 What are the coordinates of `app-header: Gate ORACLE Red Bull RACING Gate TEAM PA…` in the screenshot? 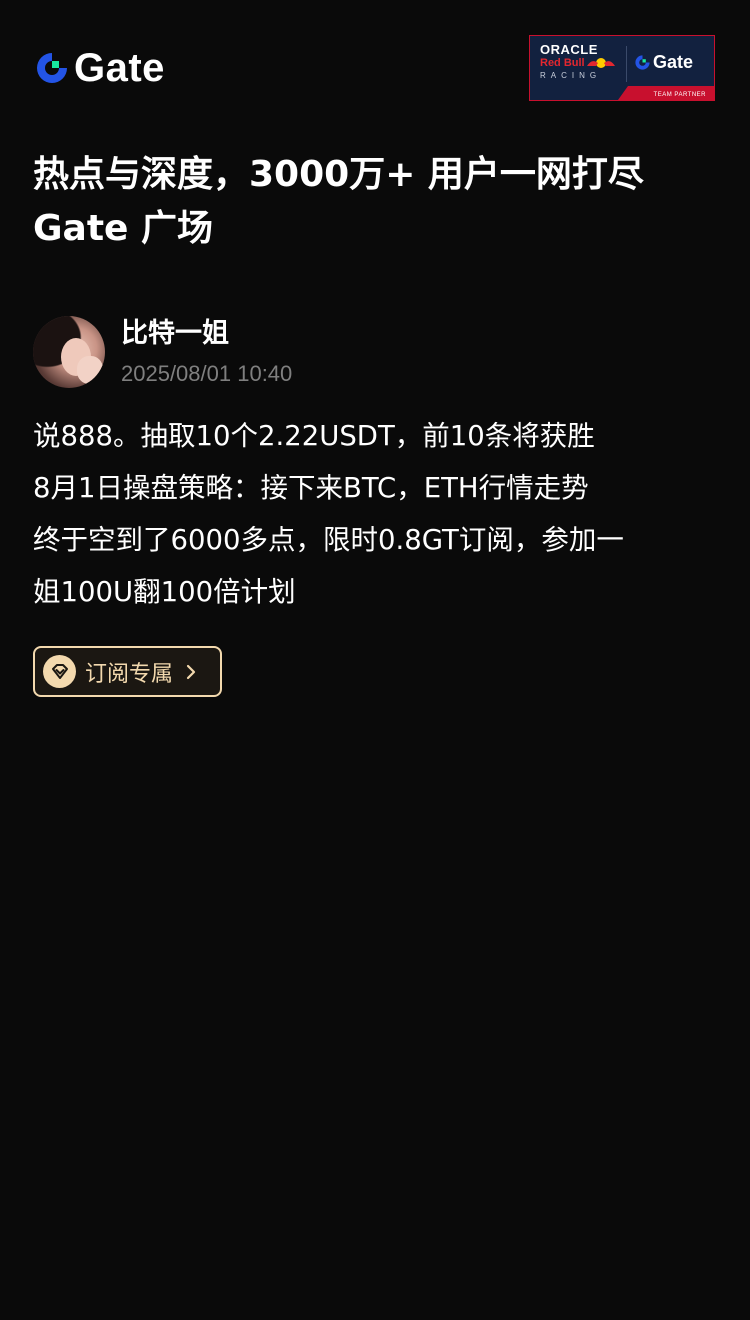 It's located at (375, 65).